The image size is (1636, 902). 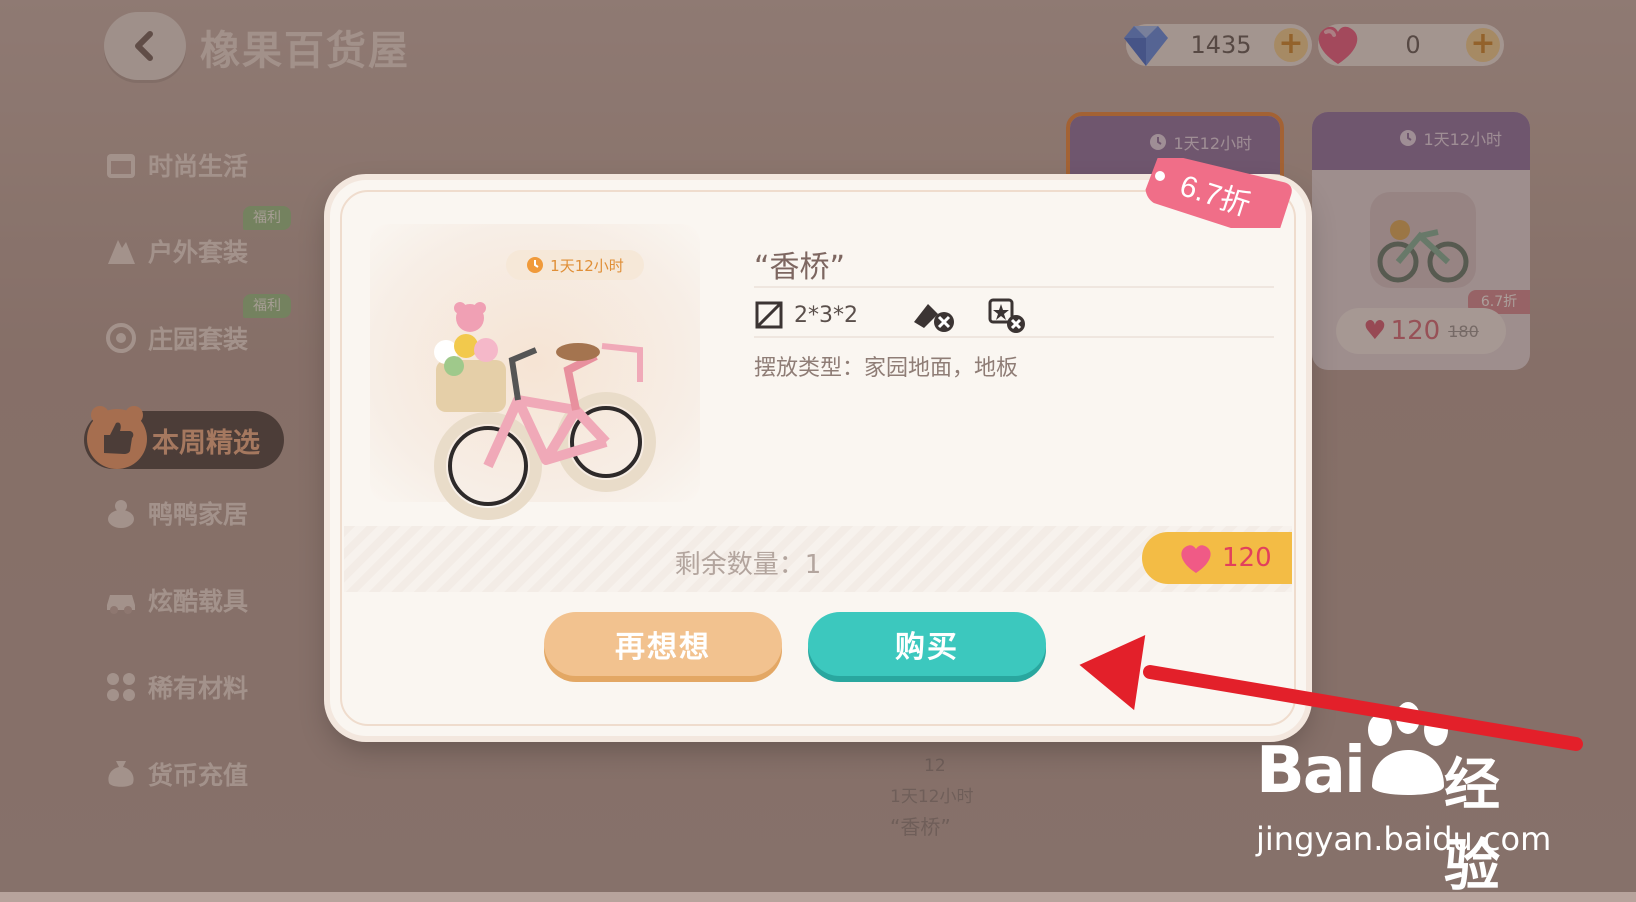 What do you see at coordinates (1196, 559) in the screenshot?
I see `pink-heart-icon` at bounding box center [1196, 559].